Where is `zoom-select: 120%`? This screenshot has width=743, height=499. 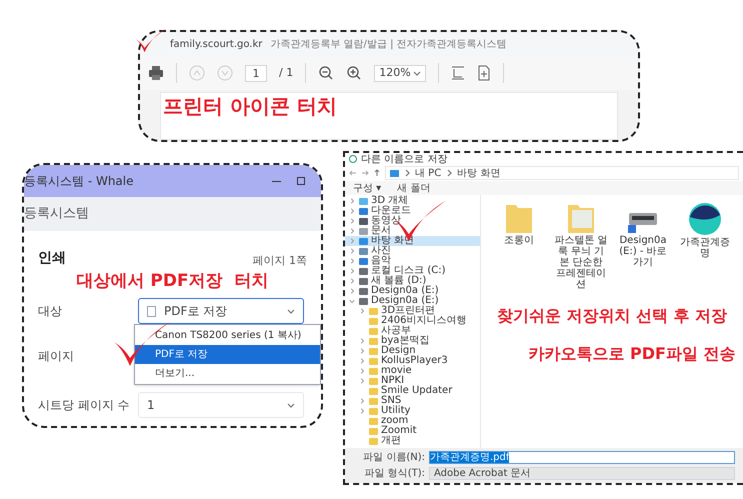
zoom-select: 120% is located at coordinates (400, 73).